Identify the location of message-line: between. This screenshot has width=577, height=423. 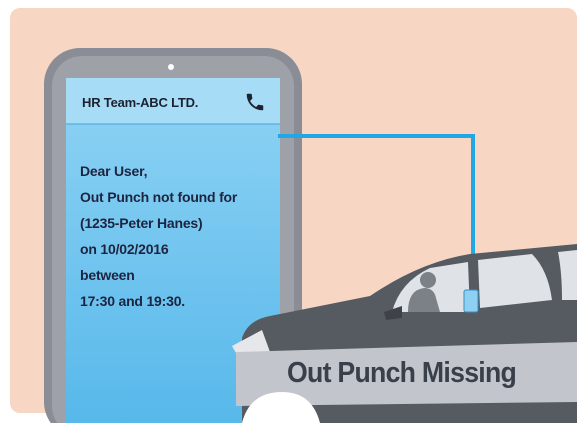
(107, 275).